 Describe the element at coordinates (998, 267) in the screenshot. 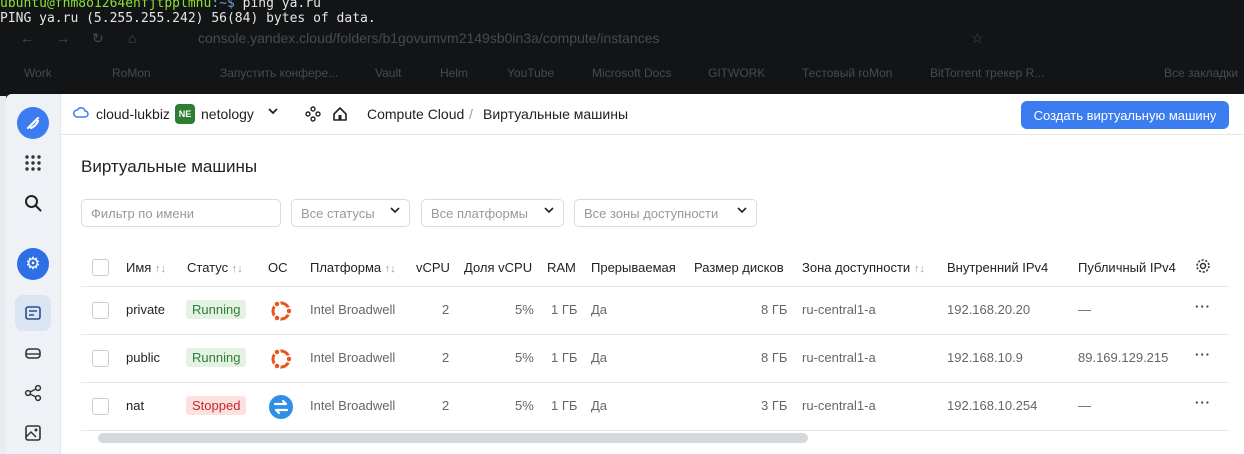

I see `col-internal-ip: Внутренний IPv4` at that location.